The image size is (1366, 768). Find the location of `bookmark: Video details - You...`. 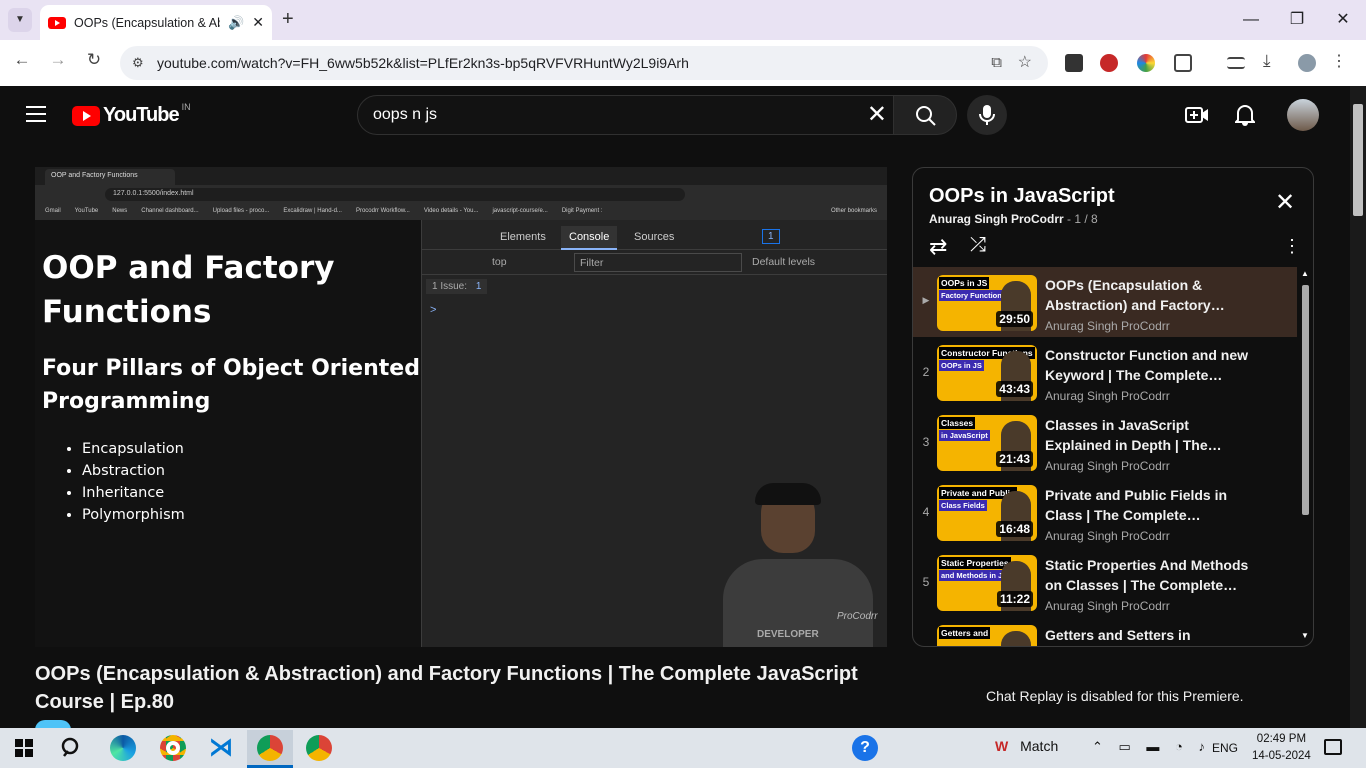

bookmark: Video details - You... is located at coordinates (451, 211).